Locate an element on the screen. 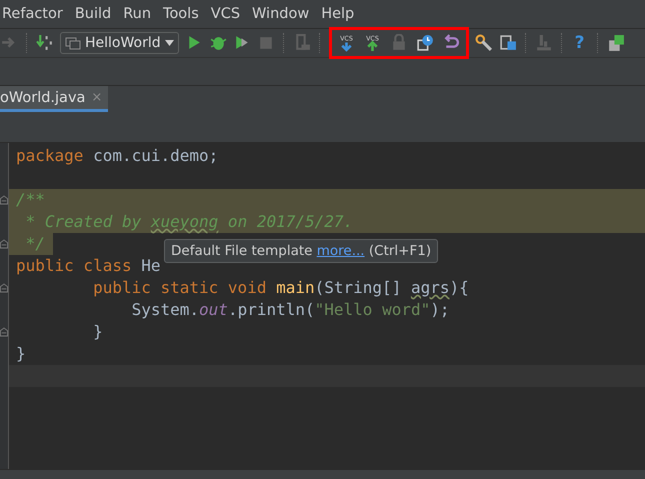 This screenshot has width=645, height=479. structure-icon is located at coordinates (507, 43).